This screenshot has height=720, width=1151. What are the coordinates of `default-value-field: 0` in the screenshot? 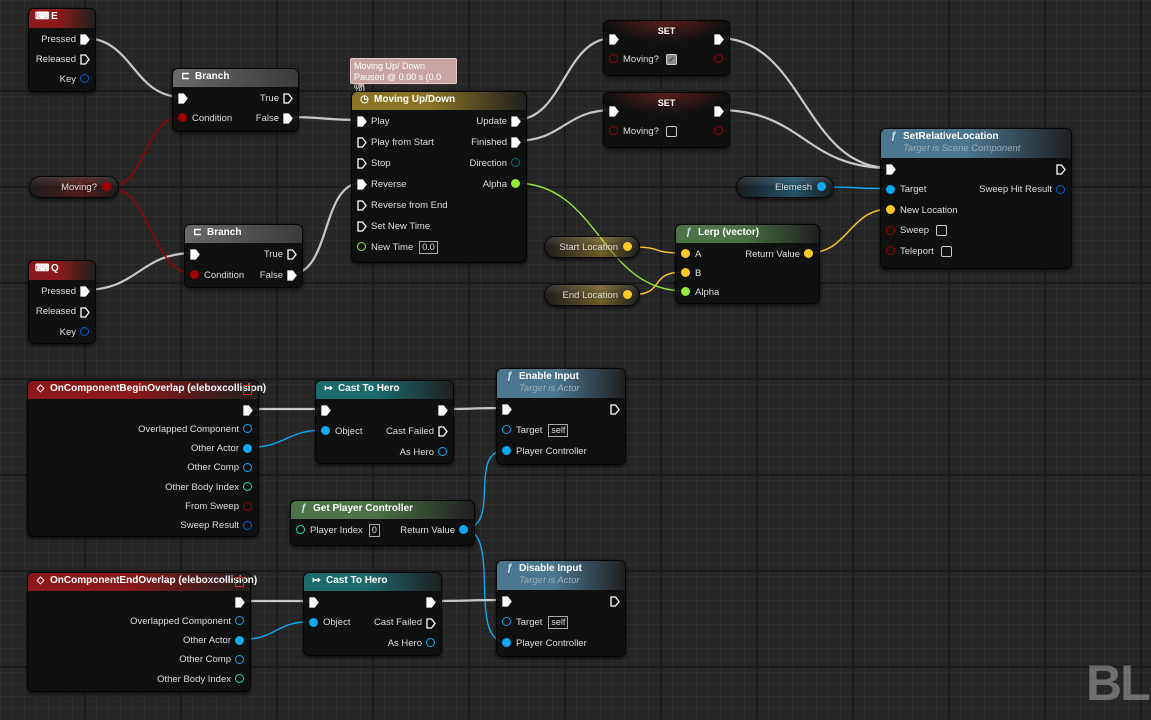 It's located at (374, 530).